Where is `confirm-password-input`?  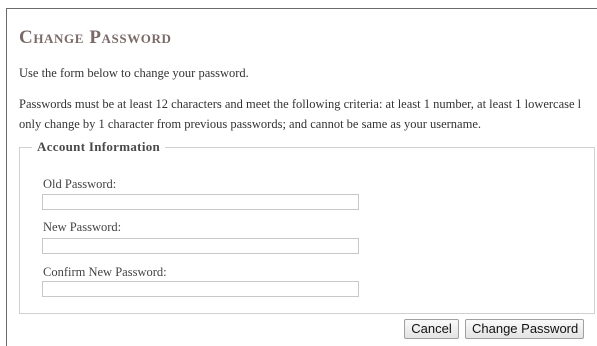 confirm-password-input is located at coordinates (200, 289).